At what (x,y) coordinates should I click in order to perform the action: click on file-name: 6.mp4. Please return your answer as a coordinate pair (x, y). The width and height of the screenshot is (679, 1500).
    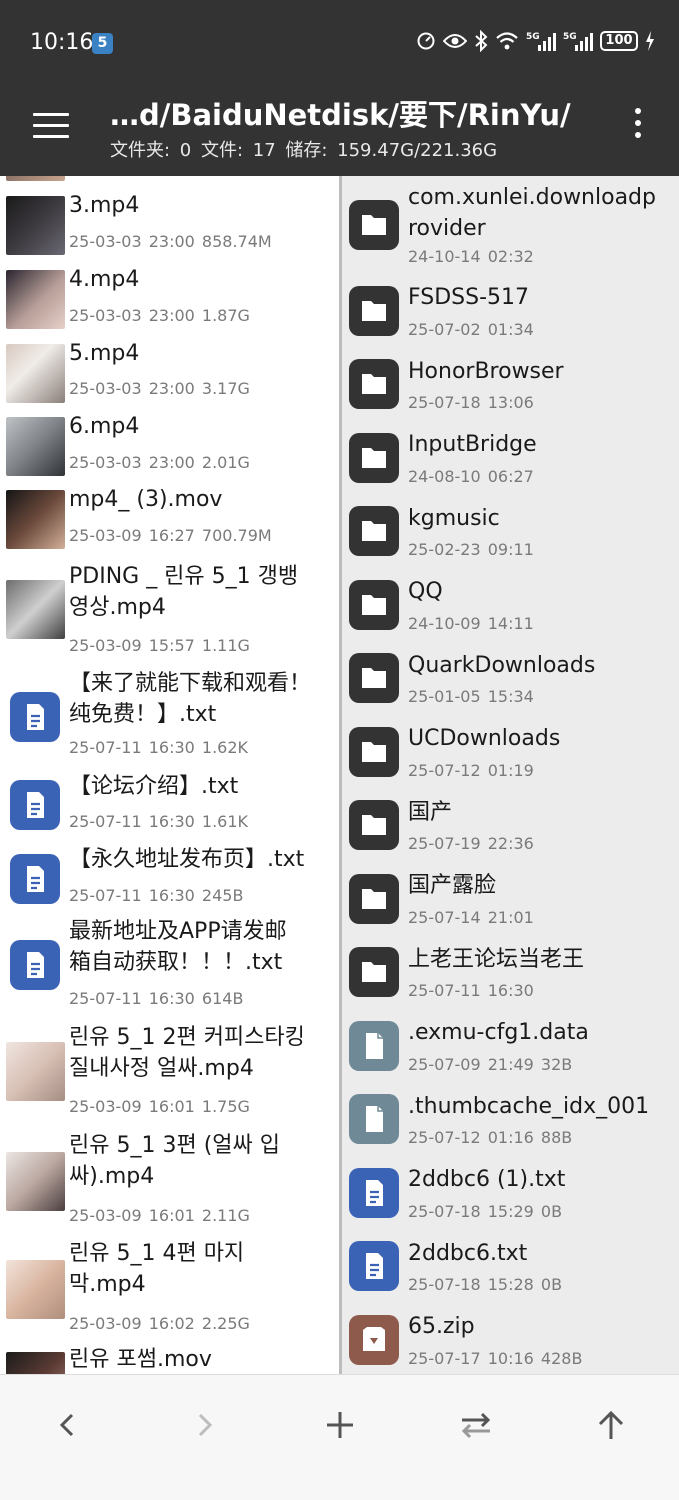
    Looking at the image, I should click on (104, 426).